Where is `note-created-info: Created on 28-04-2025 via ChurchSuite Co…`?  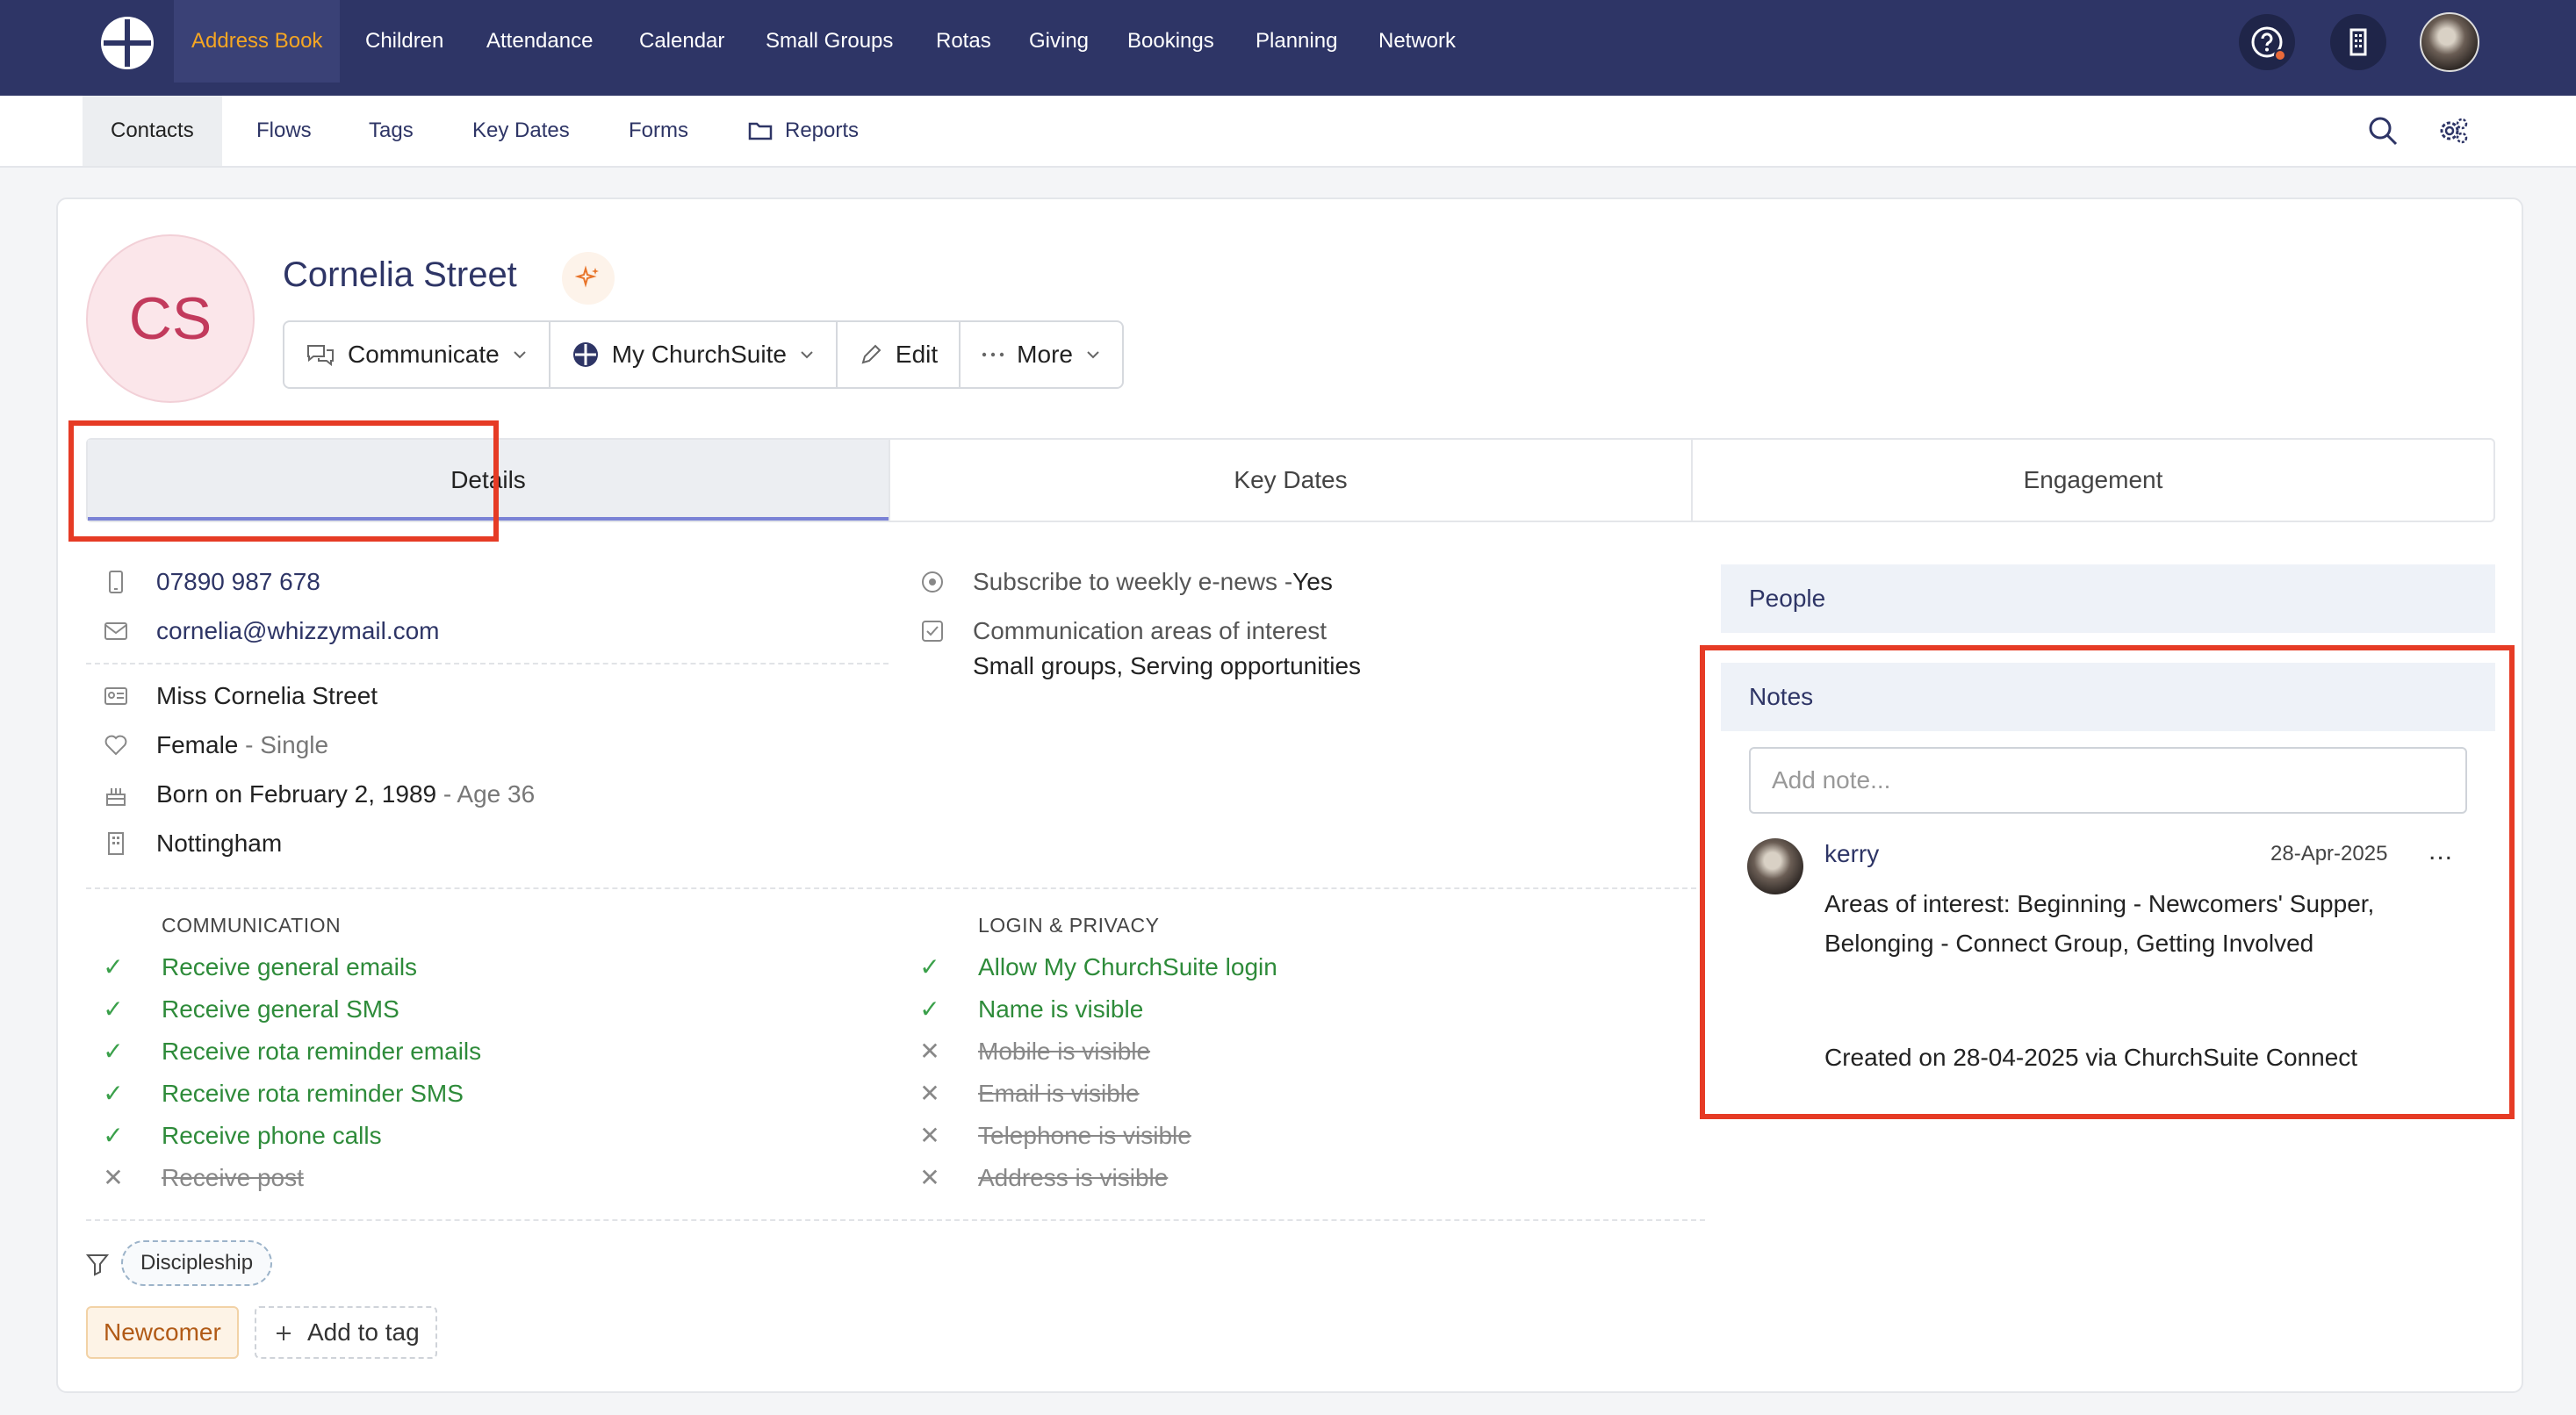 note-created-info: Created on 28-04-2025 via ChurchSuite Co… is located at coordinates (2091, 1057).